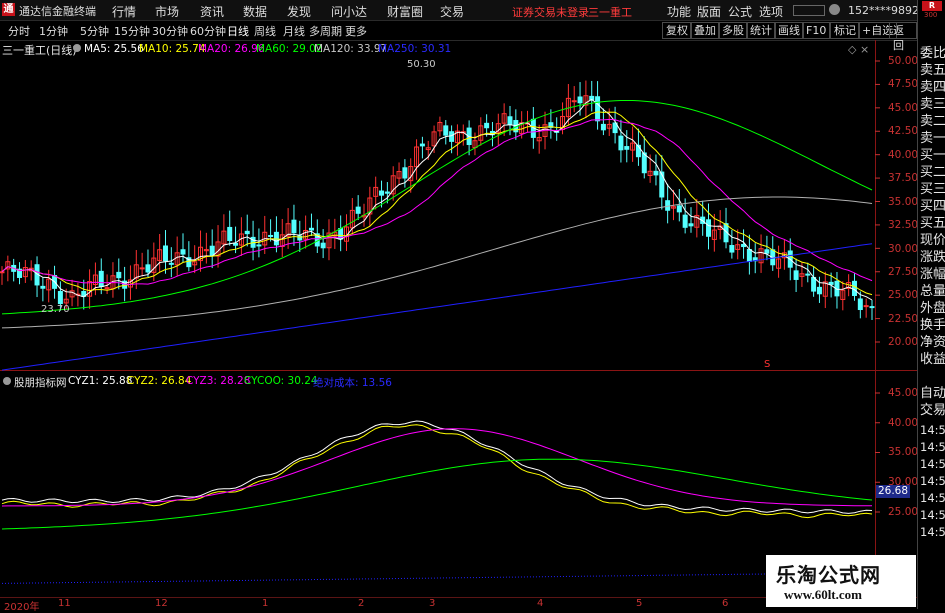  What do you see at coordinates (903, 155) in the screenshot?
I see `price-label-40: 40.00` at bounding box center [903, 155].